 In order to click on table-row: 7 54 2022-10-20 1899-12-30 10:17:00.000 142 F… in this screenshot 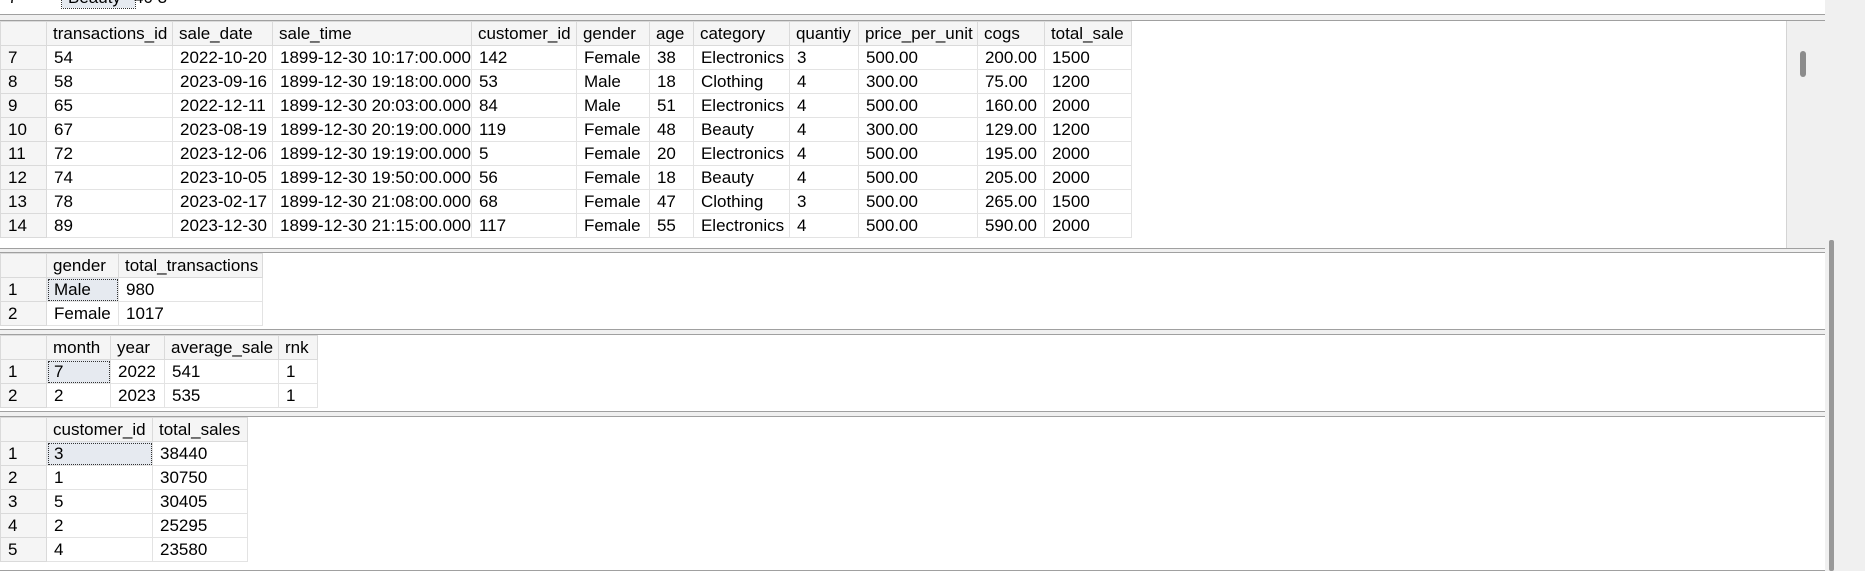, I will do `click(566, 57)`.